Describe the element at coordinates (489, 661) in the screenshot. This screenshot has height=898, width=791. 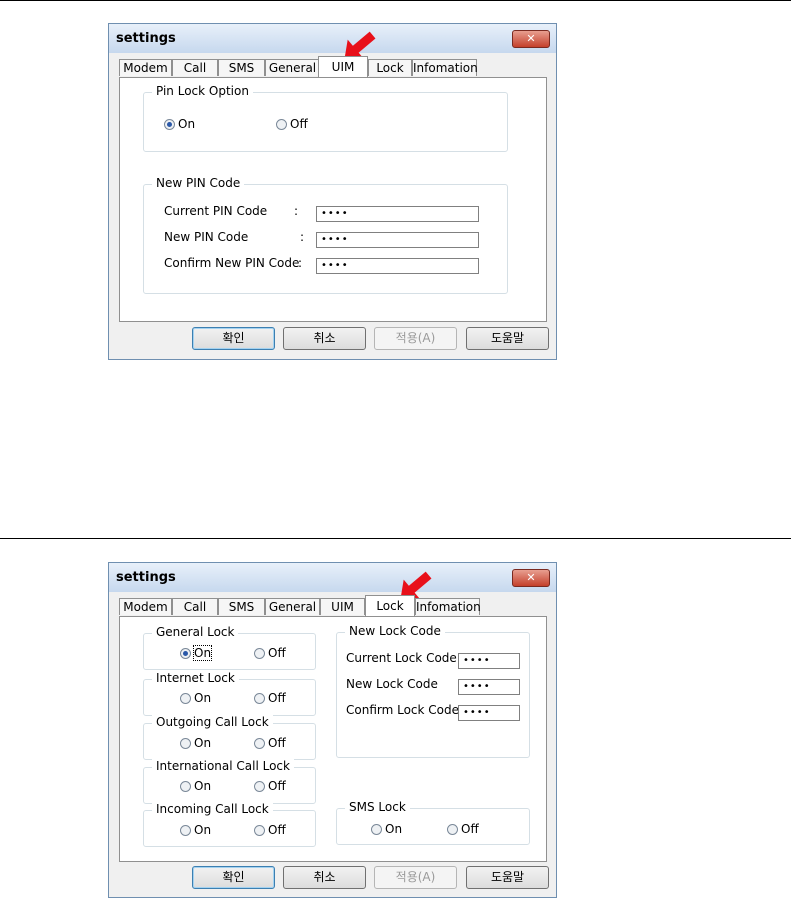
I see `current-lock-code-input: ••••` at that location.